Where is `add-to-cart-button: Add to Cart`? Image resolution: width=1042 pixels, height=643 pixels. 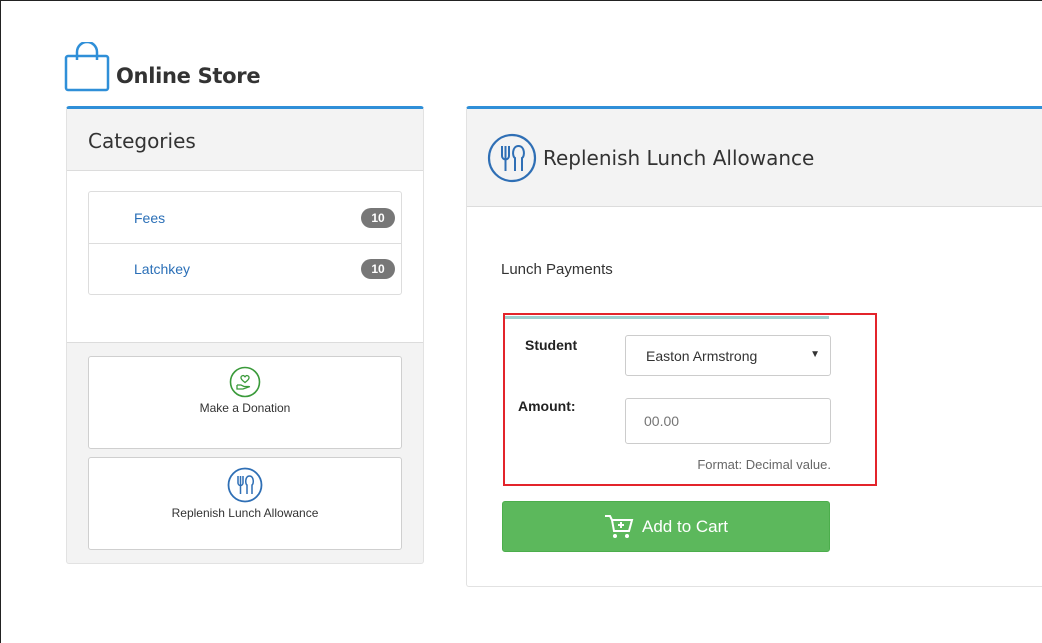 add-to-cart-button: Add to Cart is located at coordinates (666, 526).